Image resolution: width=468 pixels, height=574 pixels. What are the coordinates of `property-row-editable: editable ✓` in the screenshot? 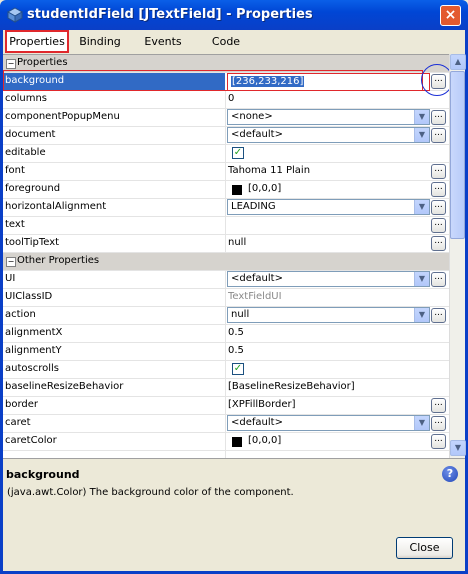 It's located at (226, 154).